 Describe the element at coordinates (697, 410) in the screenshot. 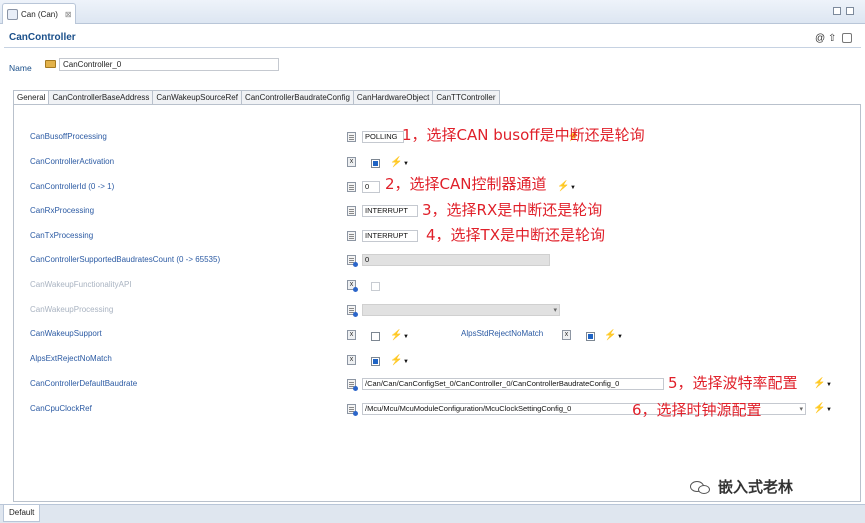

I see `annotation-clock-source: 6，选择时钟源配置` at that location.